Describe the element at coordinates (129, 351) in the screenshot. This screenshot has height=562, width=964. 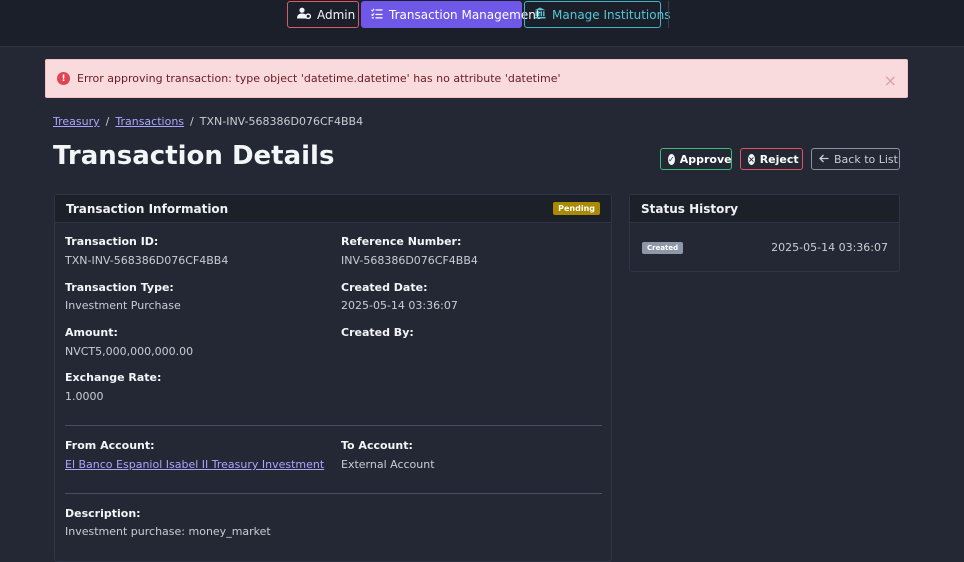
I see `amount-value: NVCT5,000,000,000.00` at that location.